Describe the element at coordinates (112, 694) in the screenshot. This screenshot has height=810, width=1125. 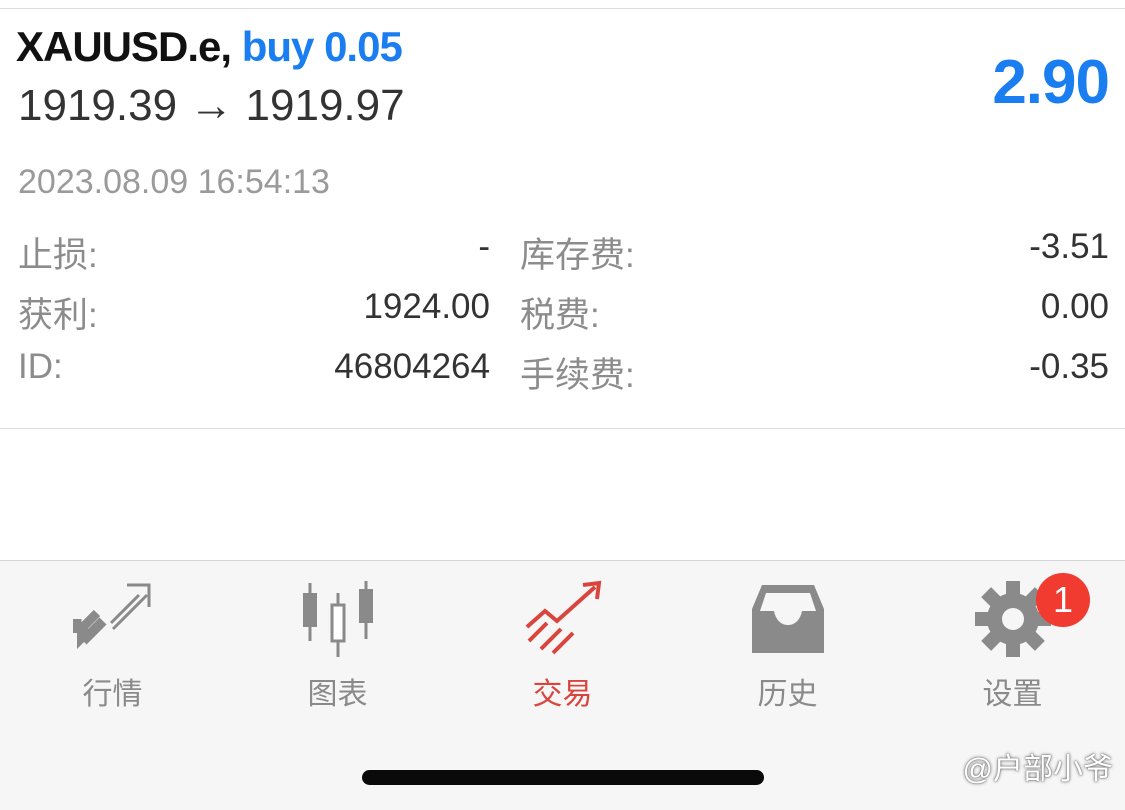
I see `tab-quotes-label: 行情` at that location.